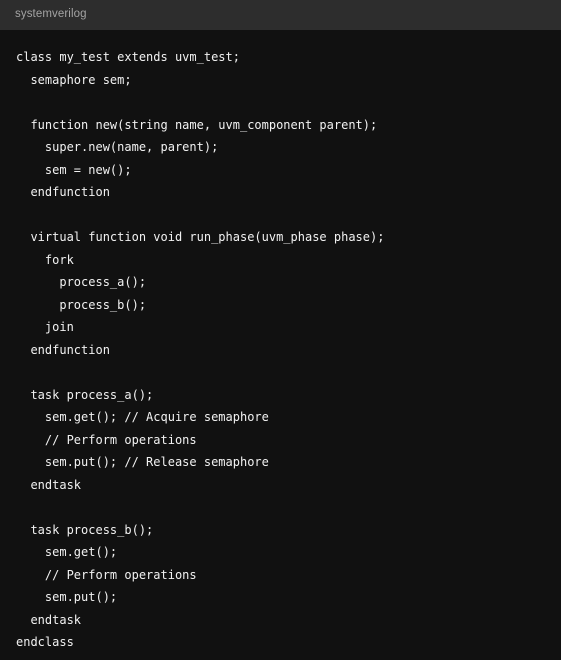 The width and height of the screenshot is (561, 660). Describe the element at coordinates (67, 597) in the screenshot. I see `code-line: sem.put();` at that location.